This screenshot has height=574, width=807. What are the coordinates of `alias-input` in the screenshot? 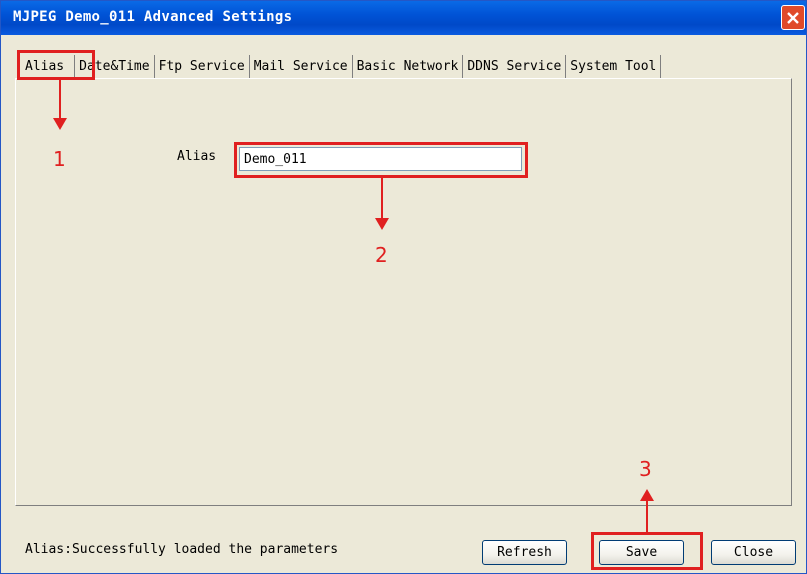 It's located at (380, 159).